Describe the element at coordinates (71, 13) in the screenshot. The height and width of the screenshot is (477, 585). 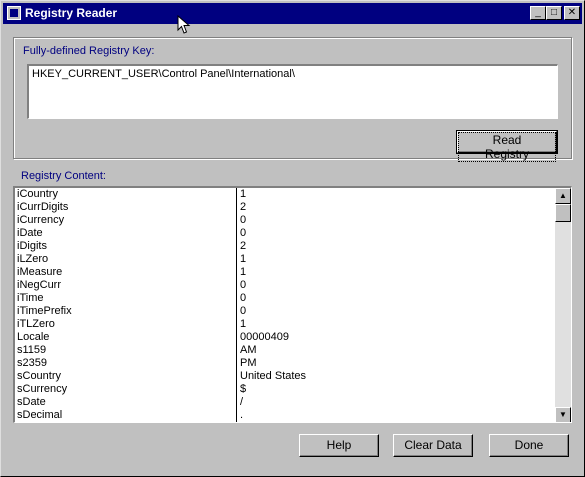
I see `window-title: Registry Reader` at that location.